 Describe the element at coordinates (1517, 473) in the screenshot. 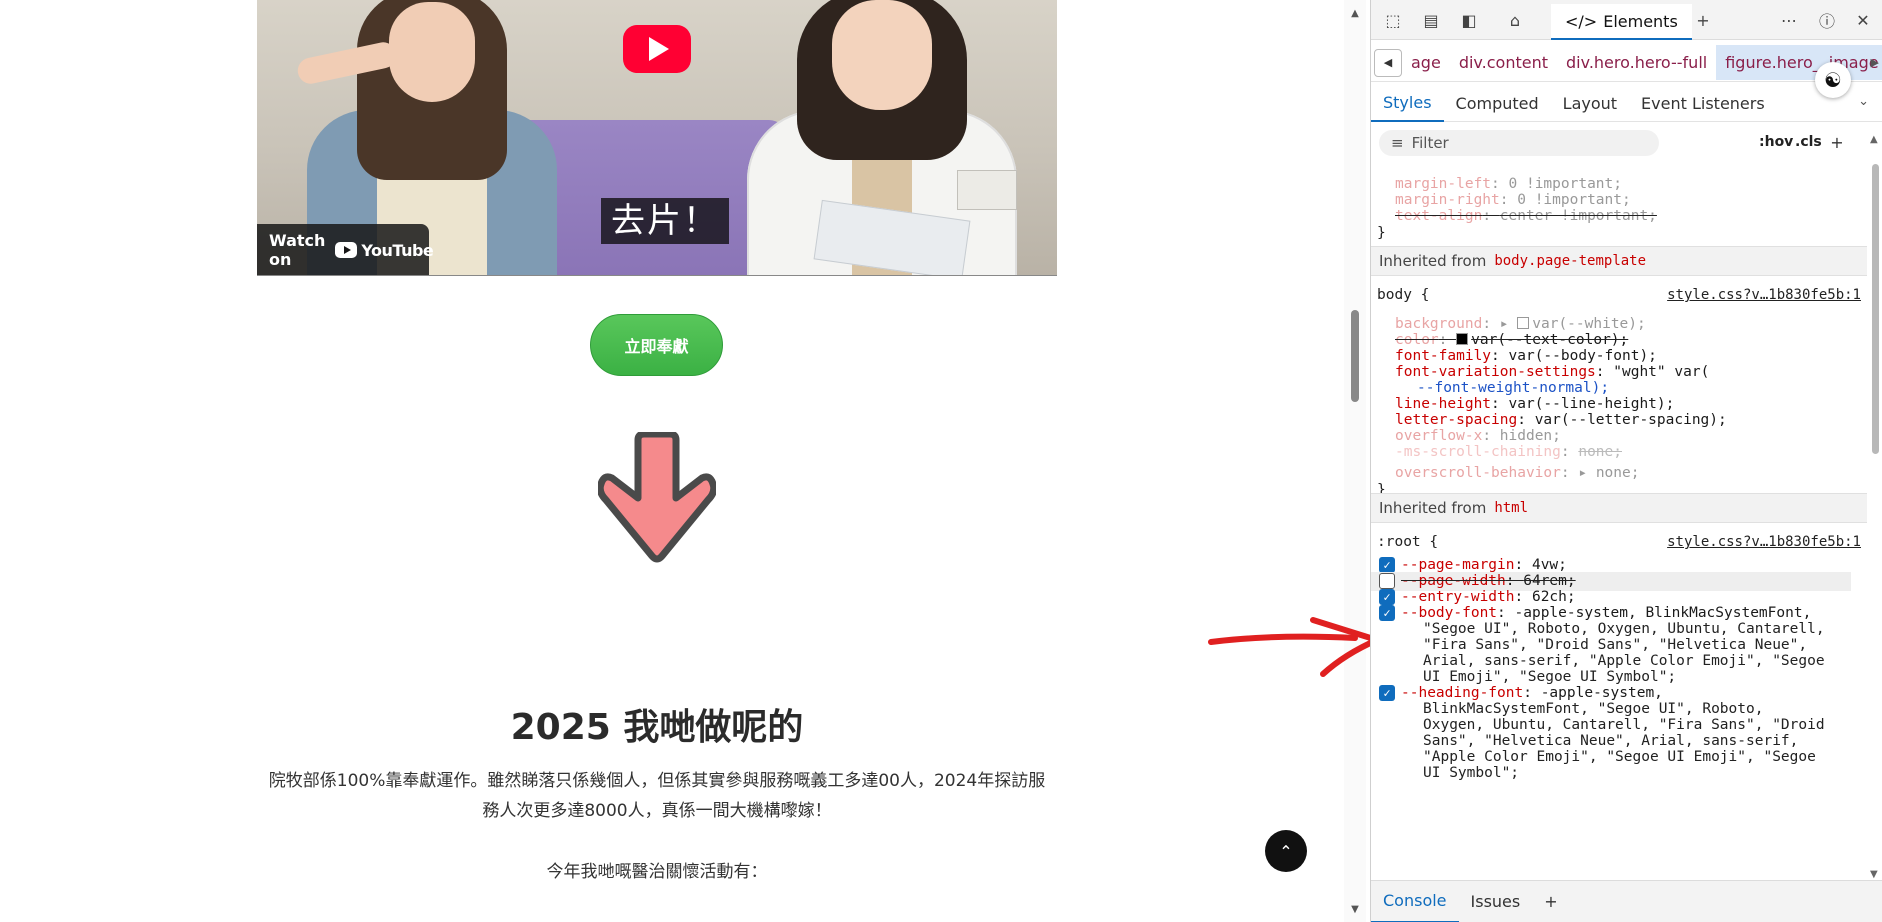

I see `css-declaration: overscroll-behavior: ▸ none;` at that location.